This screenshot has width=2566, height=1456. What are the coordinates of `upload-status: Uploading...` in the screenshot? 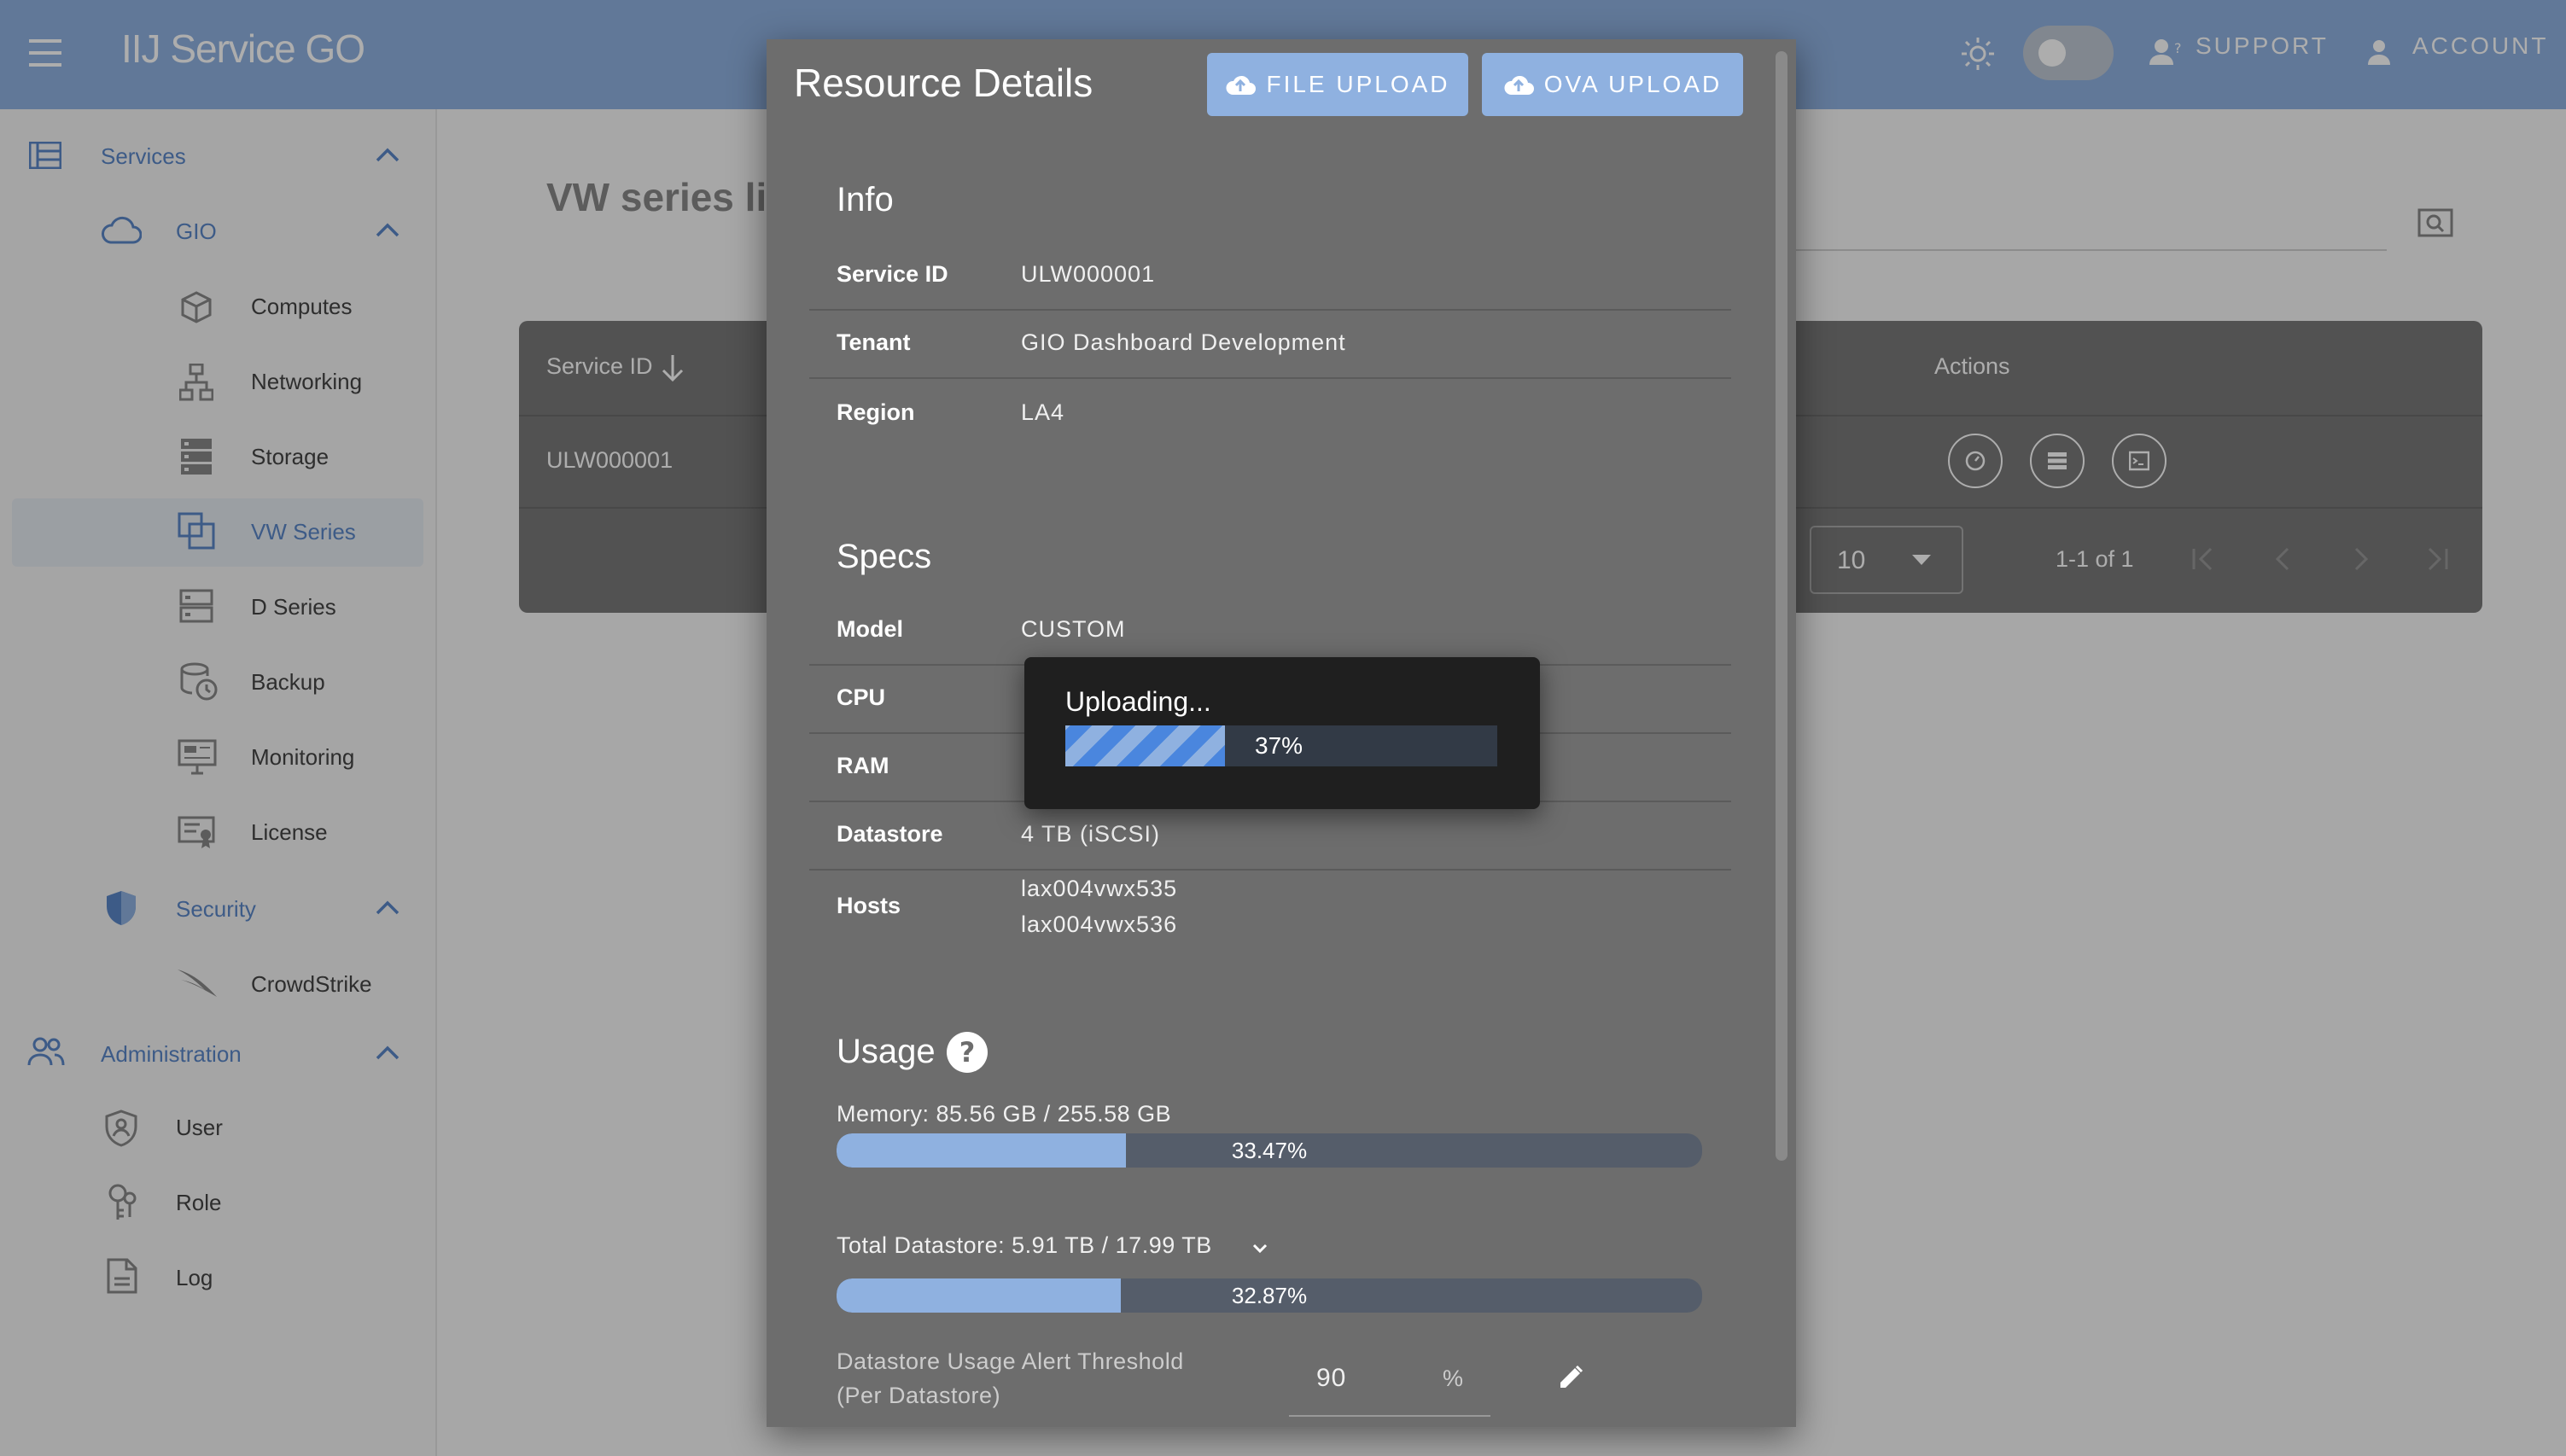 It's located at (1138, 701).